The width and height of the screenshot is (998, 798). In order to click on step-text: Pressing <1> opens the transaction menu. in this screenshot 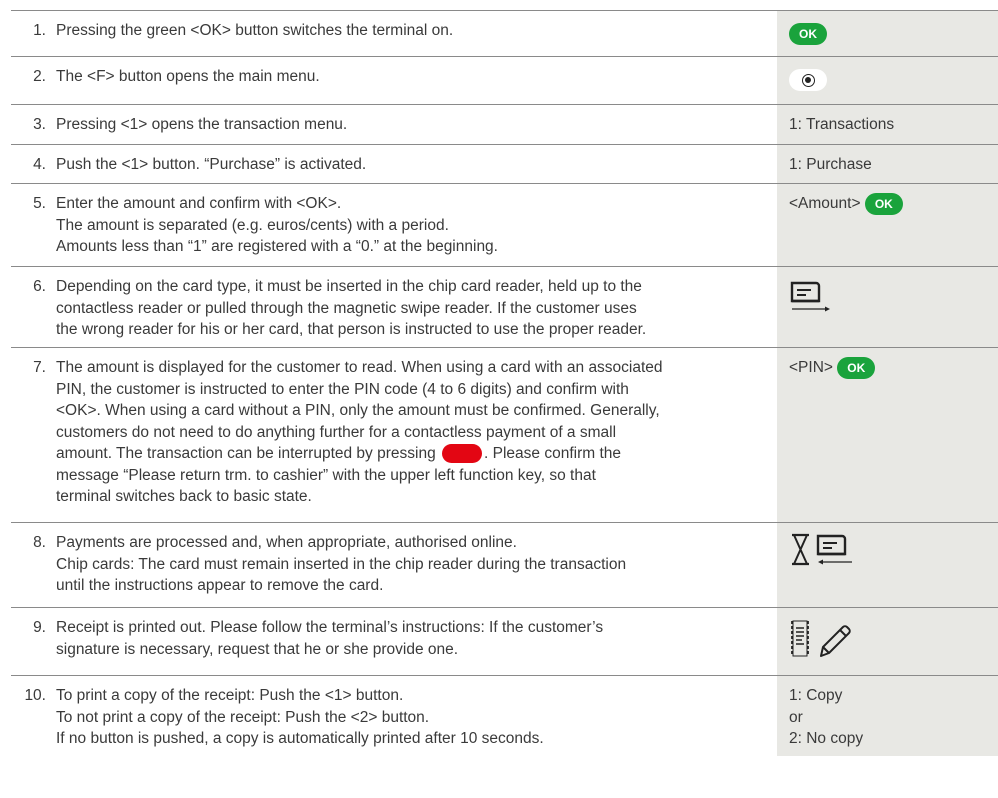, I will do `click(202, 124)`.